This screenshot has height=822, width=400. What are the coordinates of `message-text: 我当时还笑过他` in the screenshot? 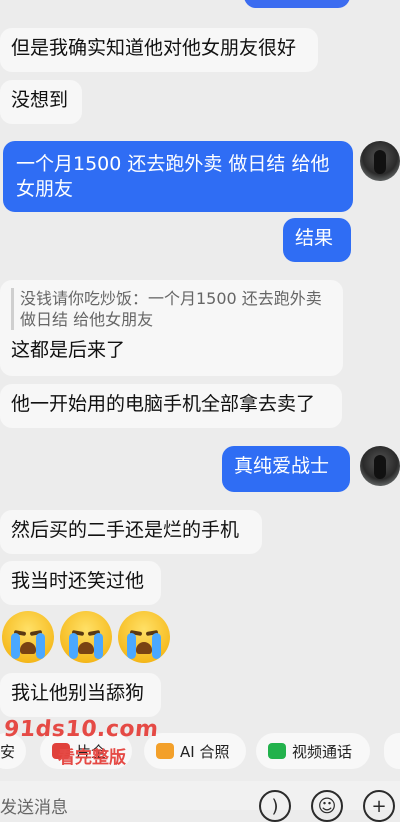 It's located at (78, 581).